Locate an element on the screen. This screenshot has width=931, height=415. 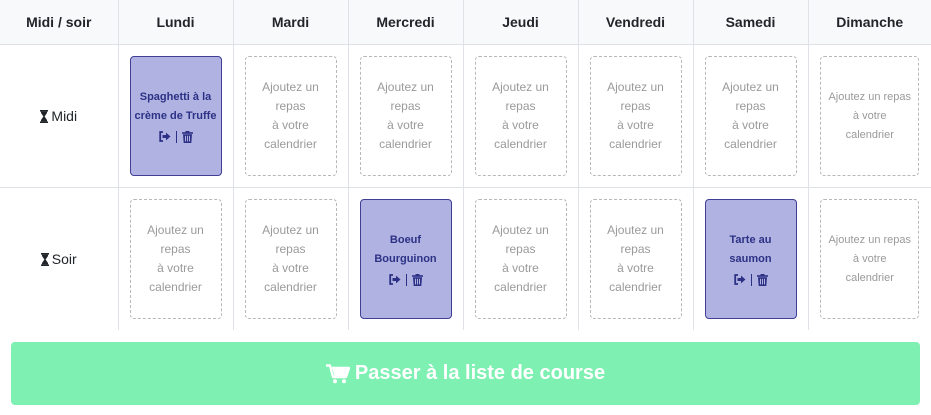
day-header-mercredi: Mercredi is located at coordinates (405, 22).